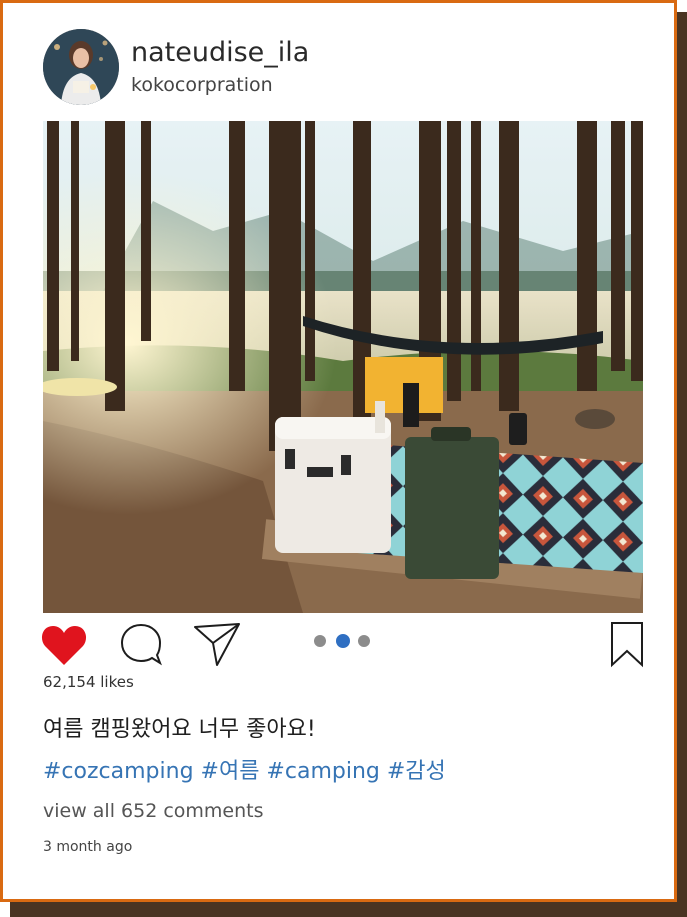 Image resolution: width=687 pixels, height=917 pixels. What do you see at coordinates (202, 85) in the screenshot?
I see `account-subtitle: kokocorpration` at bounding box center [202, 85].